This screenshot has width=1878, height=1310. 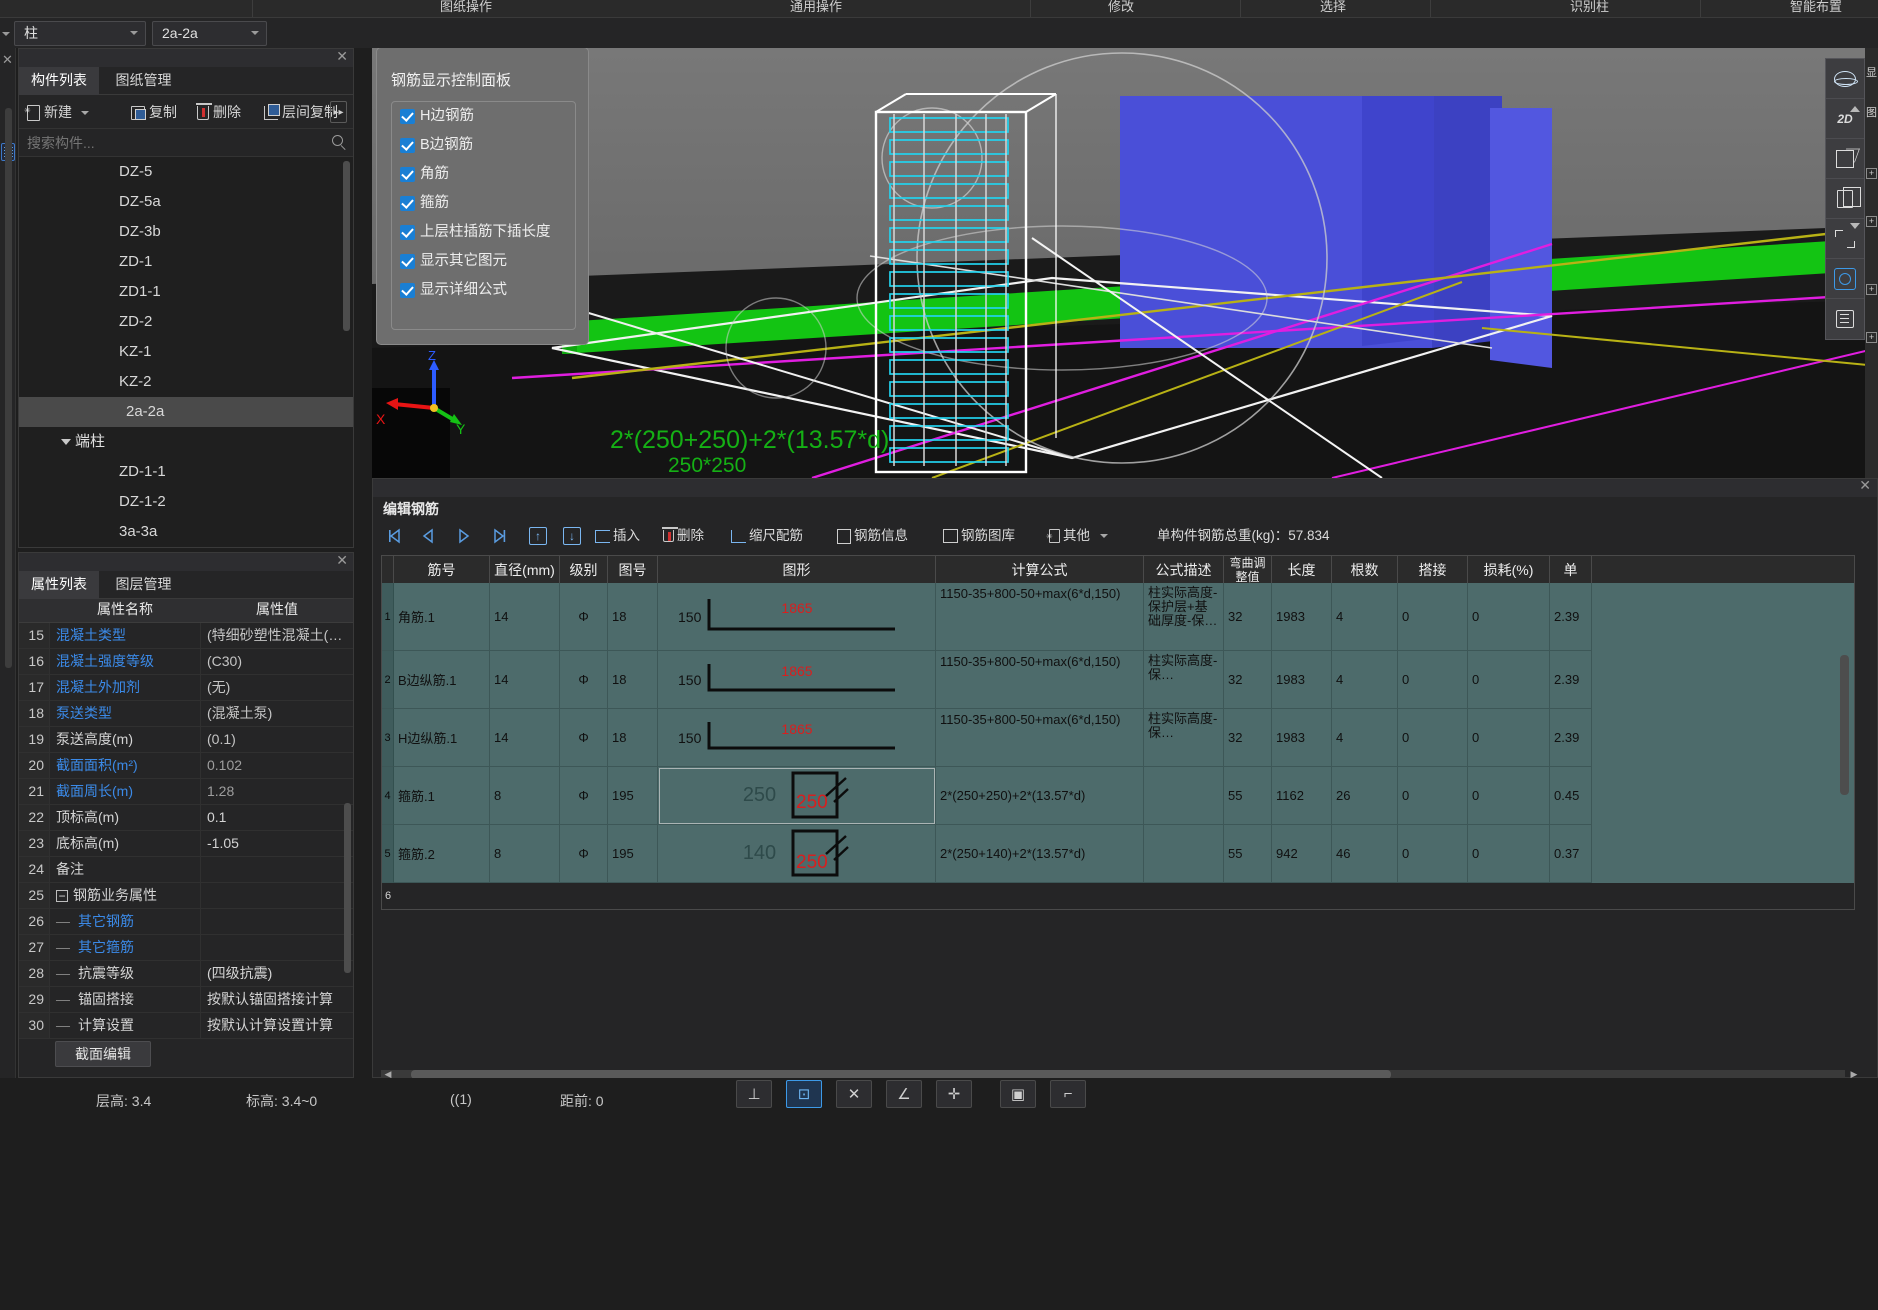 What do you see at coordinates (754, 1094) in the screenshot?
I see `measure-icon: ⊥` at bounding box center [754, 1094].